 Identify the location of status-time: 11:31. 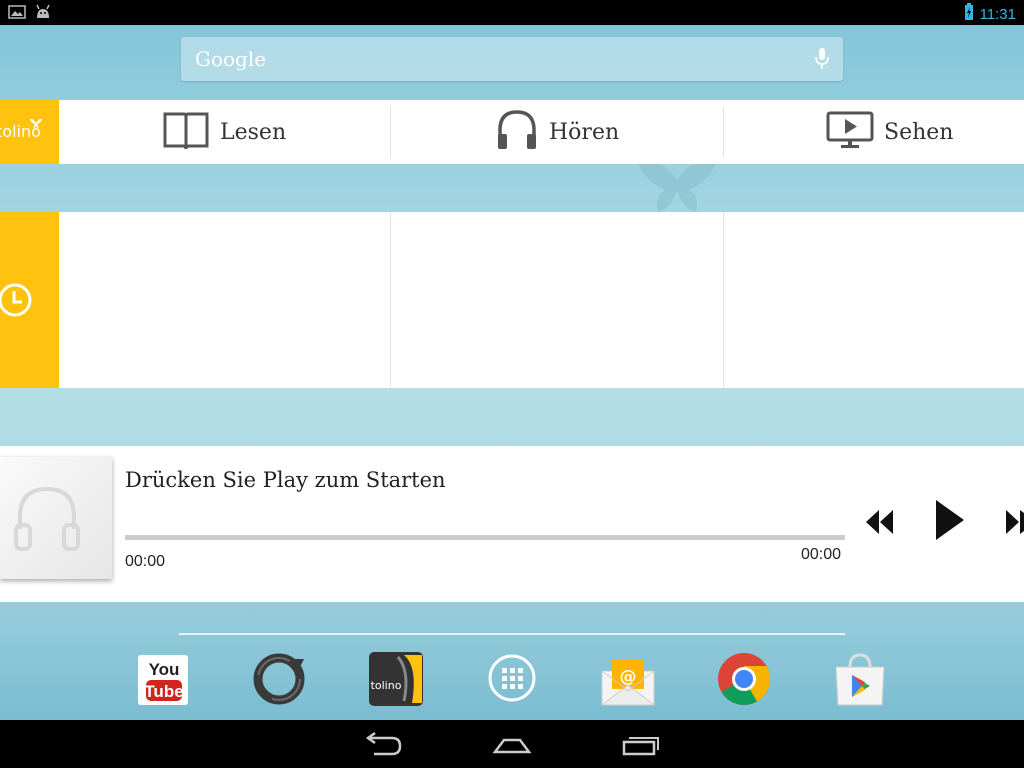
(997, 14).